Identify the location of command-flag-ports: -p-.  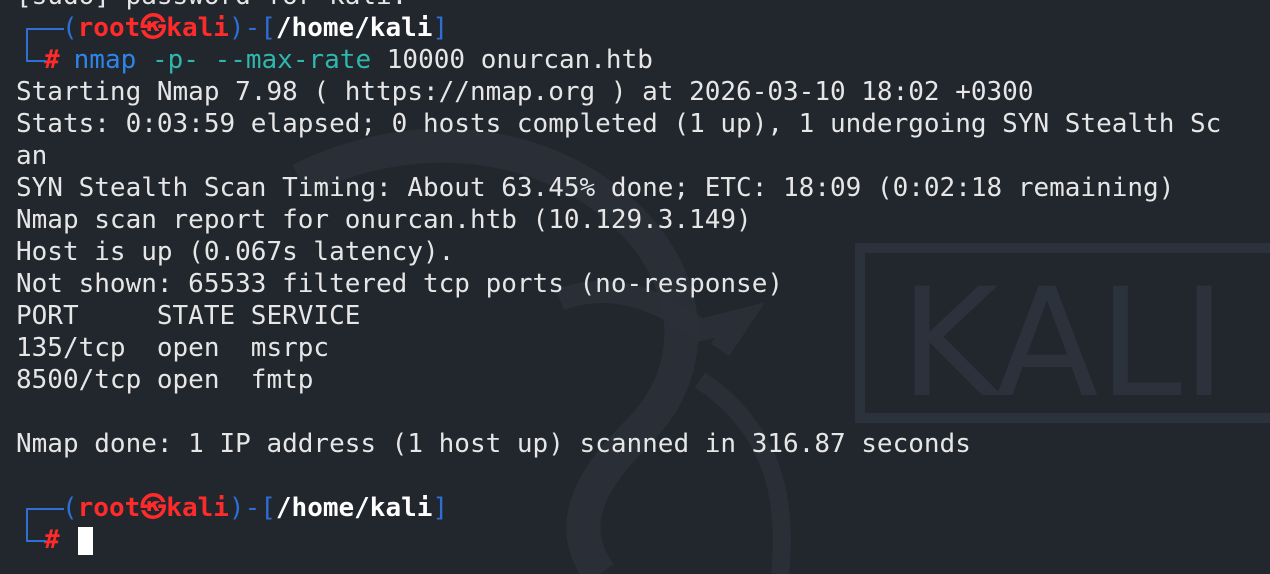
(175, 60).